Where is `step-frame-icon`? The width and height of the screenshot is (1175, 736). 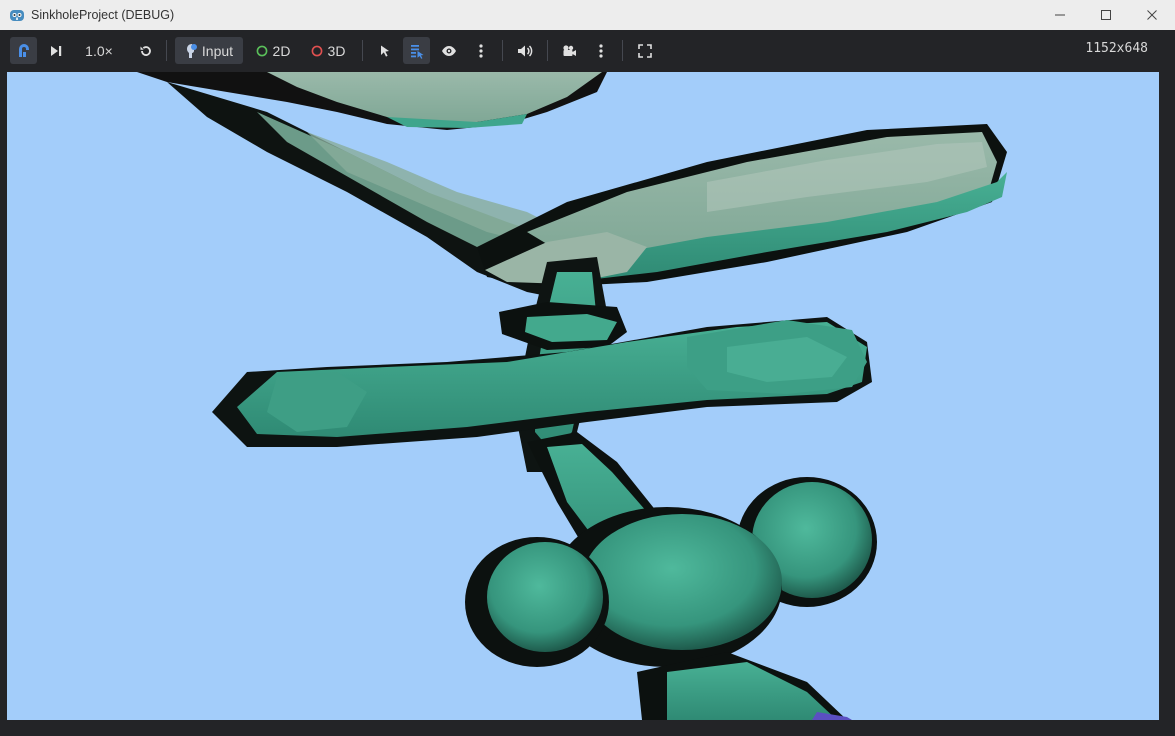
step-frame-icon is located at coordinates (55, 50).